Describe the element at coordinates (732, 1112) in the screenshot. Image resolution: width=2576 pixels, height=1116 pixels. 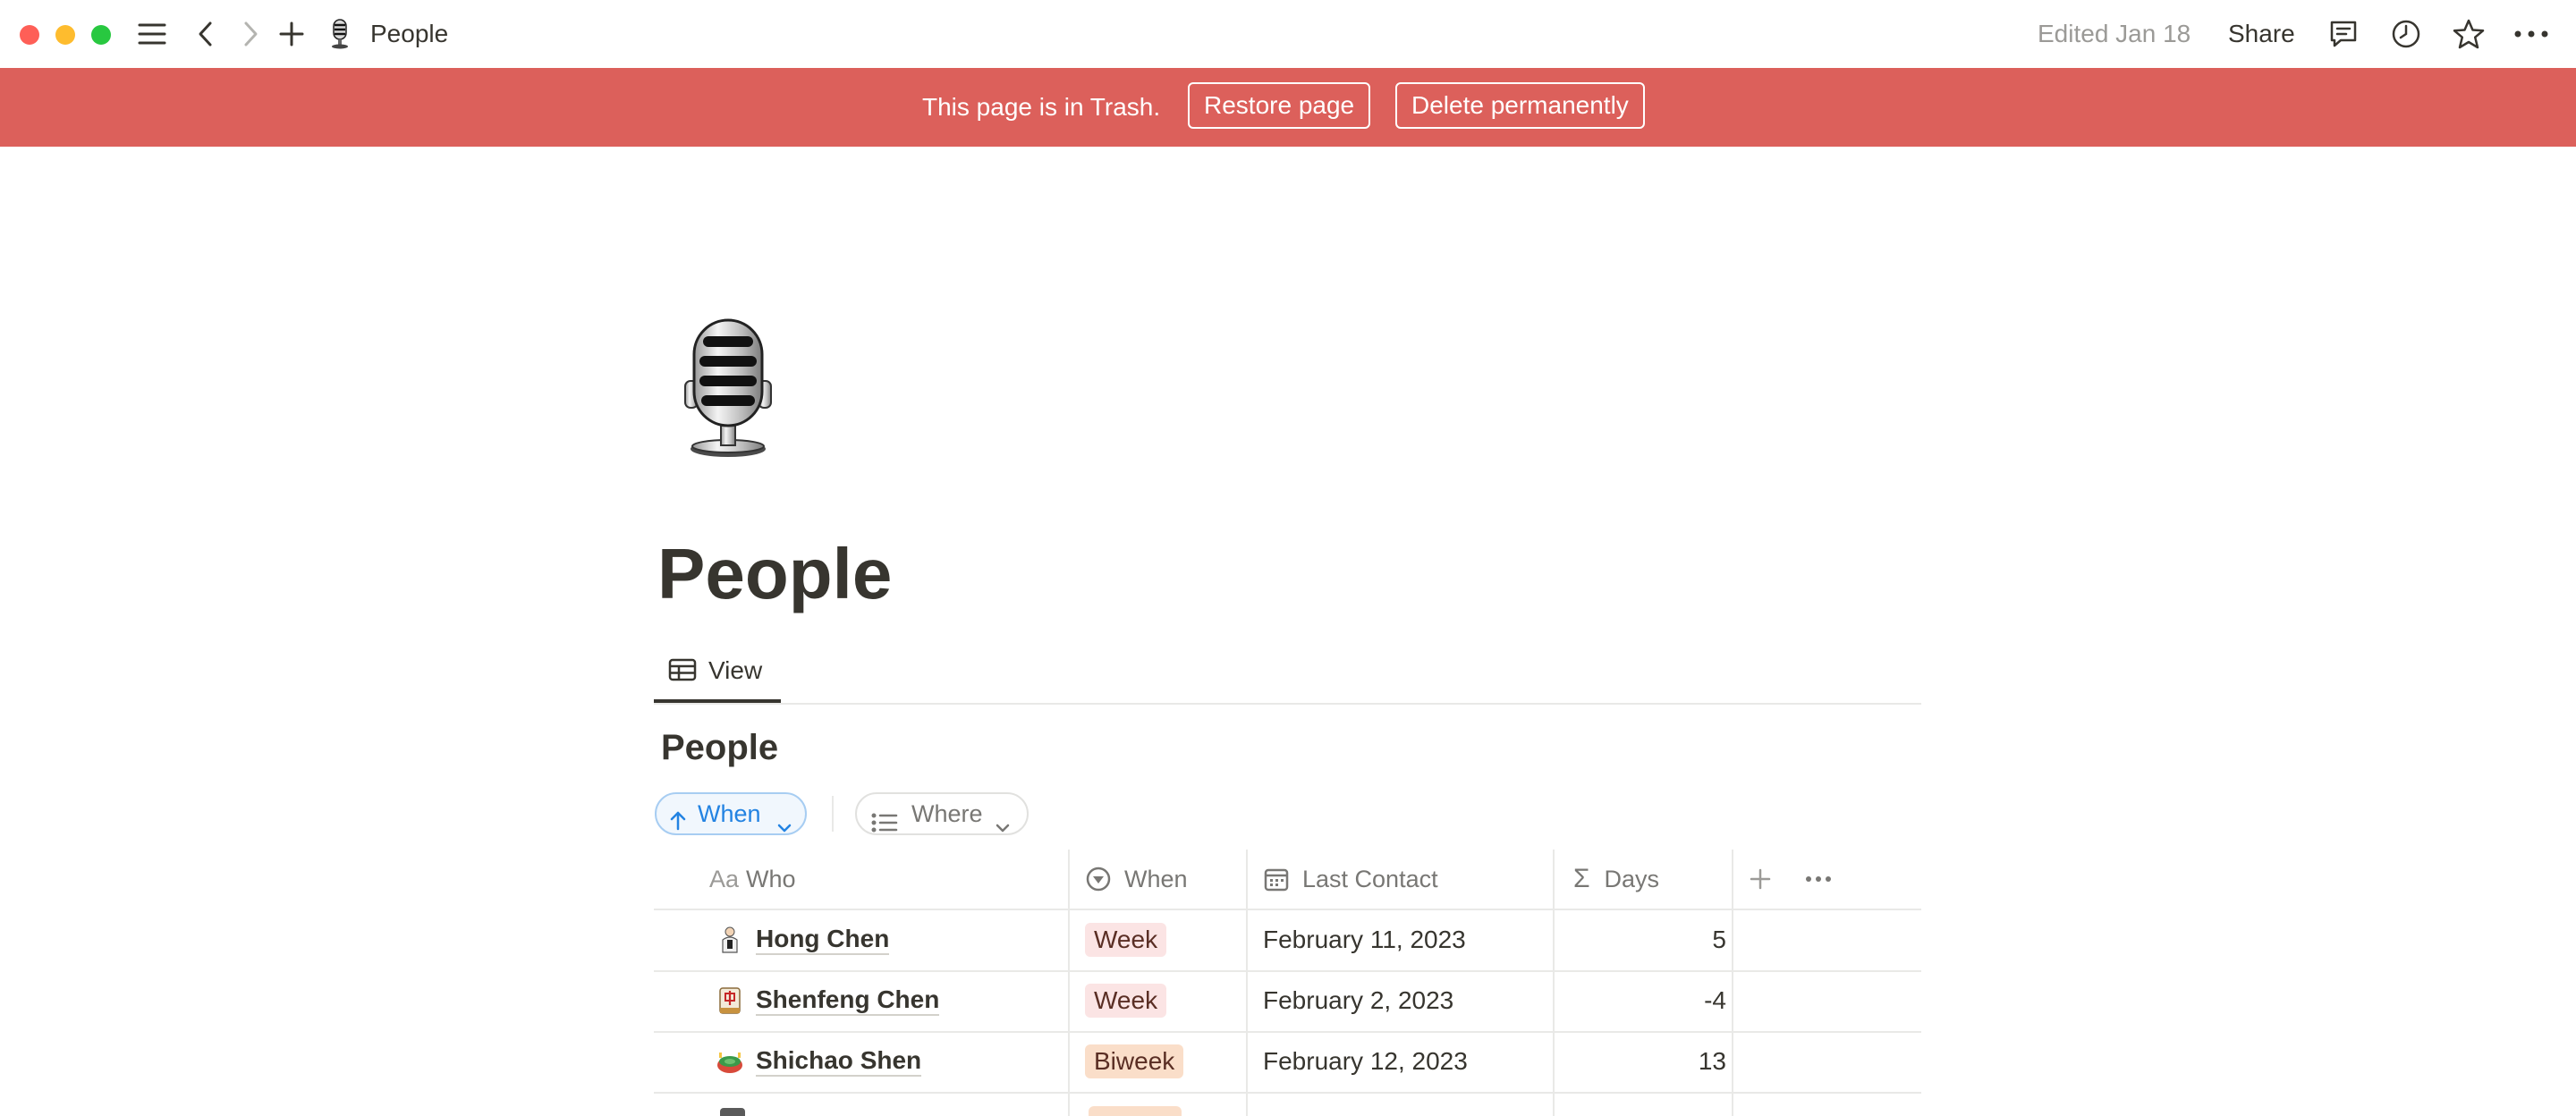
I see `row-emoji-icon` at that location.